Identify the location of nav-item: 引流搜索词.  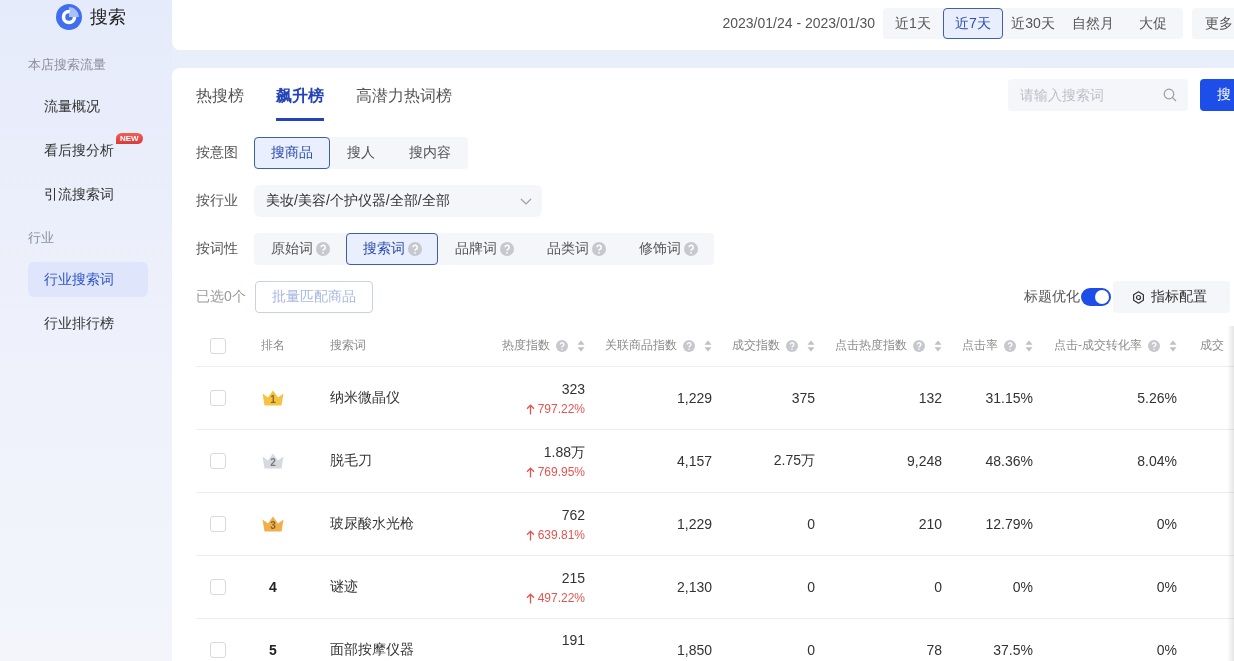
(71, 194).